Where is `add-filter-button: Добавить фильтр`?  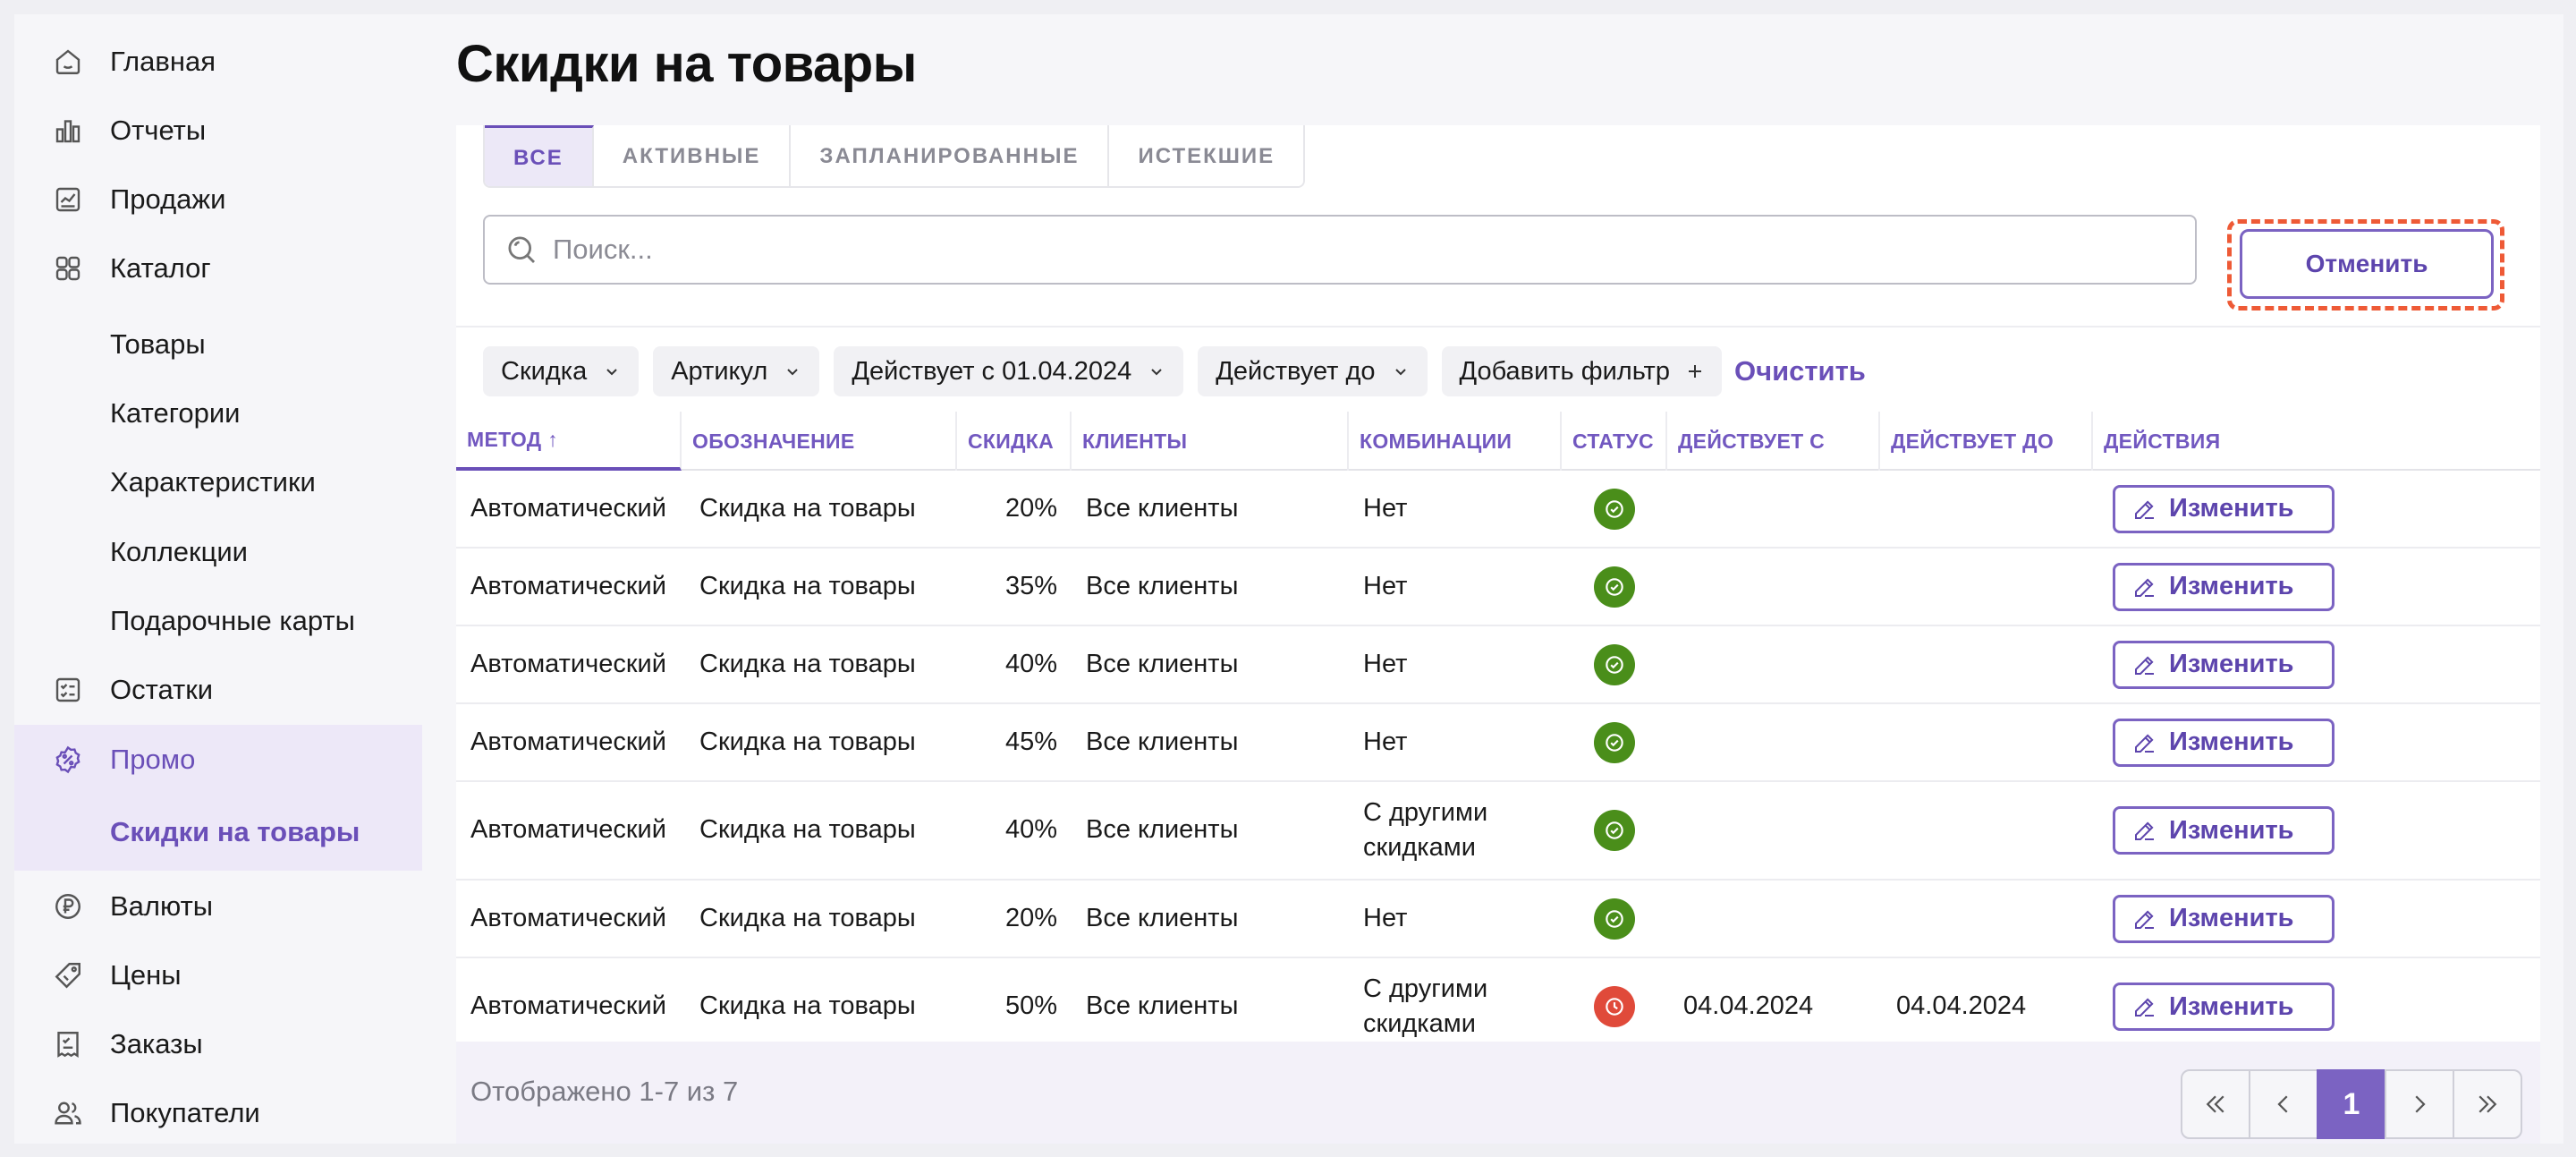
add-filter-button: Добавить фильтр is located at coordinates (1581, 371).